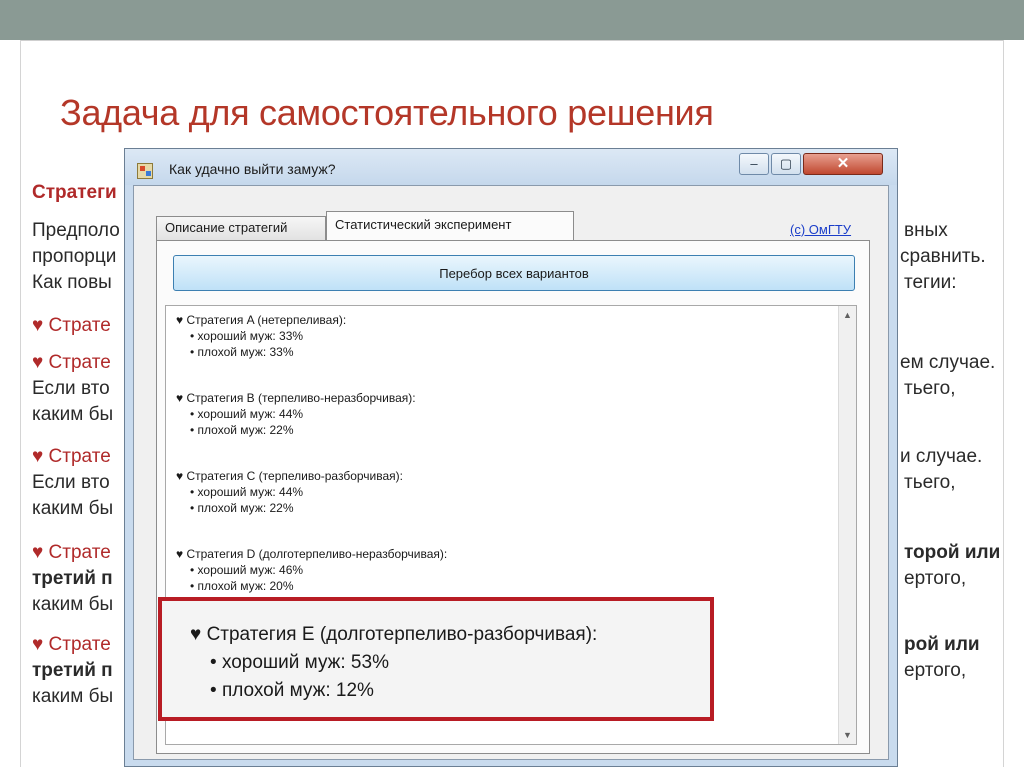 The width and height of the screenshot is (1024, 767). Describe the element at coordinates (250, 336) in the screenshot. I see `strategy-good-result: хороший муж: 33%` at that location.